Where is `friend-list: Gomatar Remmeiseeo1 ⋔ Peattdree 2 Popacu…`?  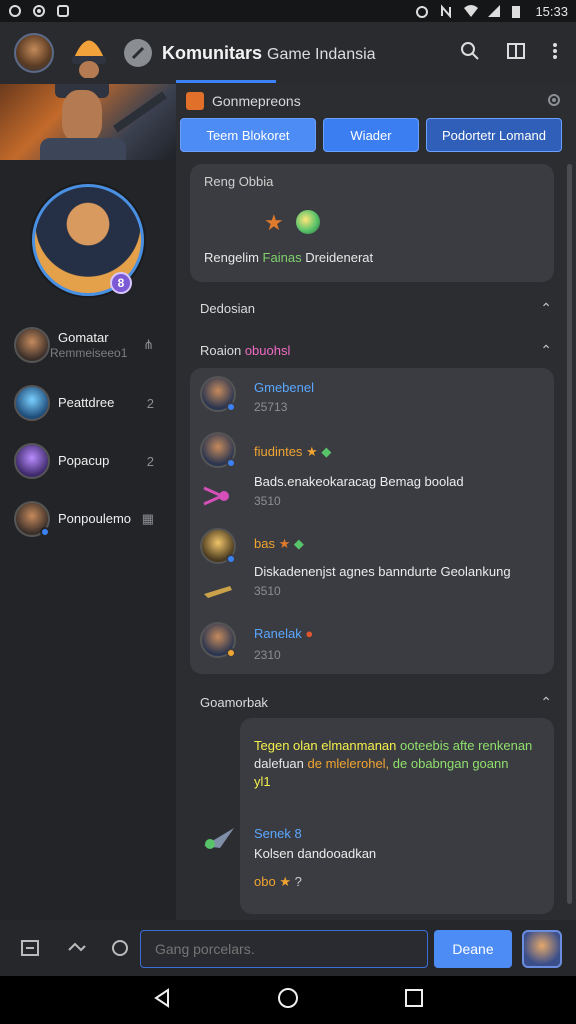 friend-list: Gomatar Remmeiseeo1 ⋔ Peattdree 2 Popacu… is located at coordinates (88, 432).